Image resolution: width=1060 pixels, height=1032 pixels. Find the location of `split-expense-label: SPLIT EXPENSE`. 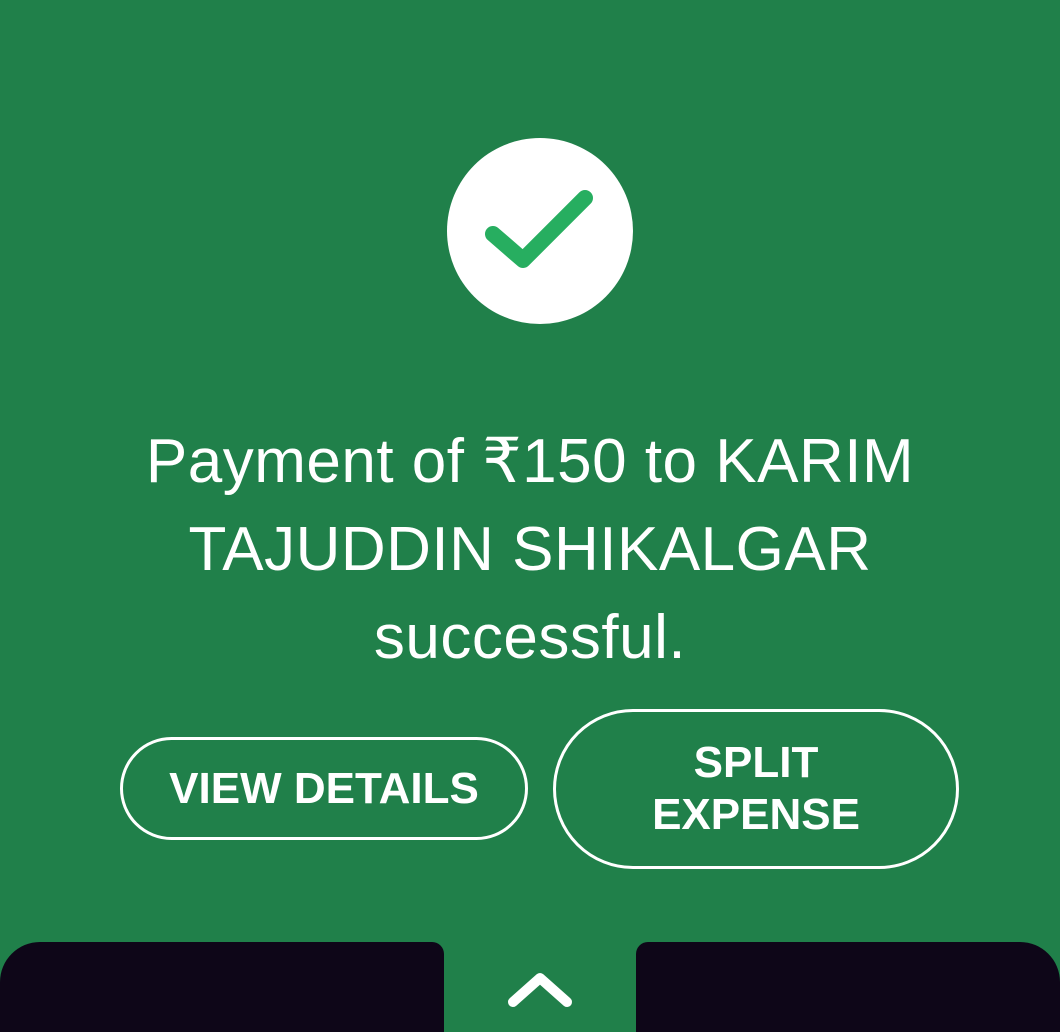

split-expense-label: SPLIT EXPENSE is located at coordinates (756, 788).